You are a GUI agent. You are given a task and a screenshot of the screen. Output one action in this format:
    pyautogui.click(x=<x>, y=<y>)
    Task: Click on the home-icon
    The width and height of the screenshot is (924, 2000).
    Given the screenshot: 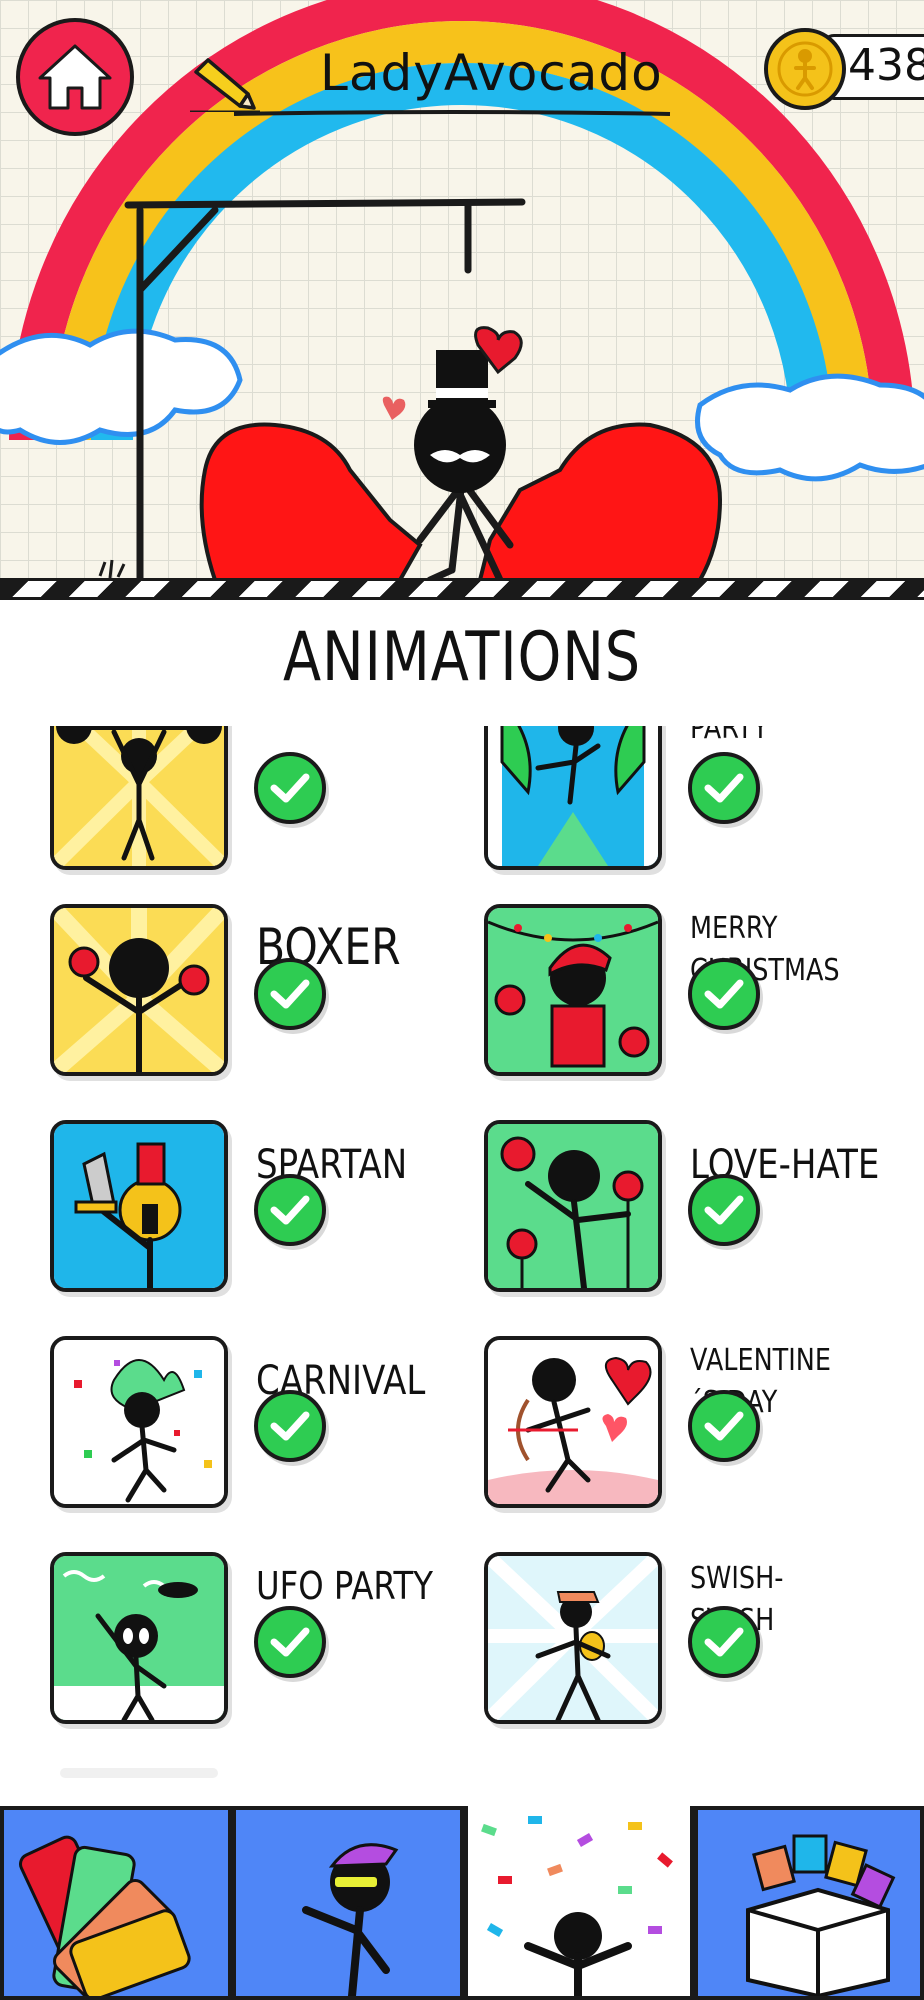 What is the action you would take?
    pyautogui.click(x=75, y=77)
    